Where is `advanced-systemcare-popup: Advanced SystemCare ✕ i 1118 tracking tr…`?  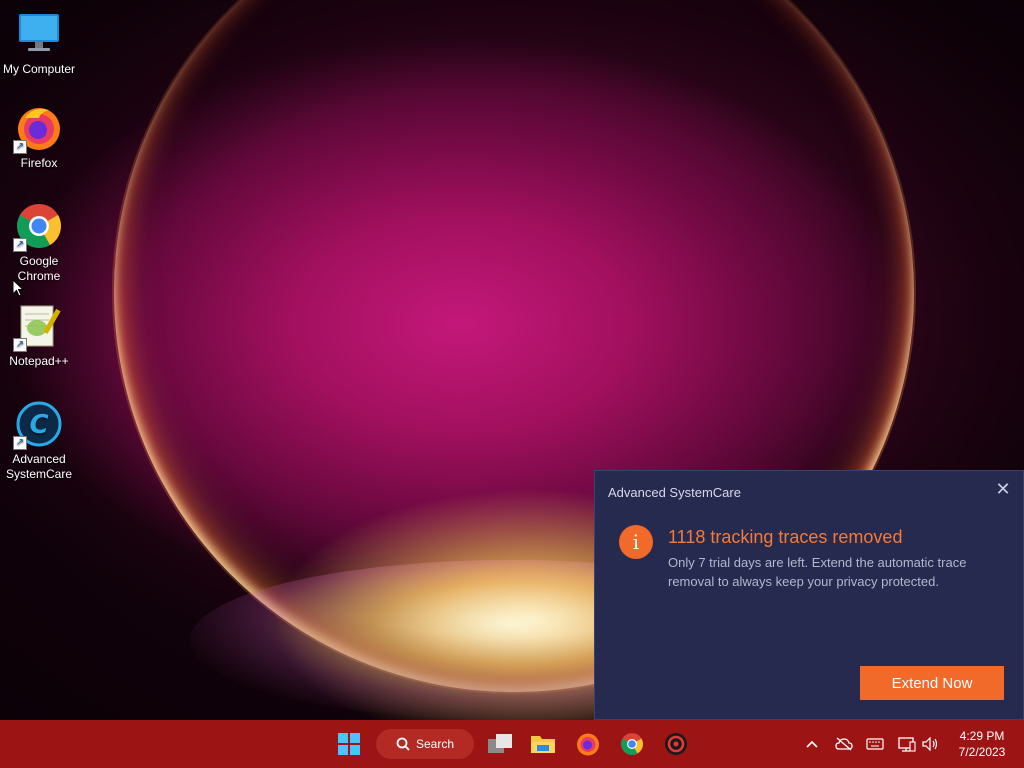
advanced-systemcare-popup: Advanced SystemCare ✕ i 1118 tracking tr… is located at coordinates (809, 595).